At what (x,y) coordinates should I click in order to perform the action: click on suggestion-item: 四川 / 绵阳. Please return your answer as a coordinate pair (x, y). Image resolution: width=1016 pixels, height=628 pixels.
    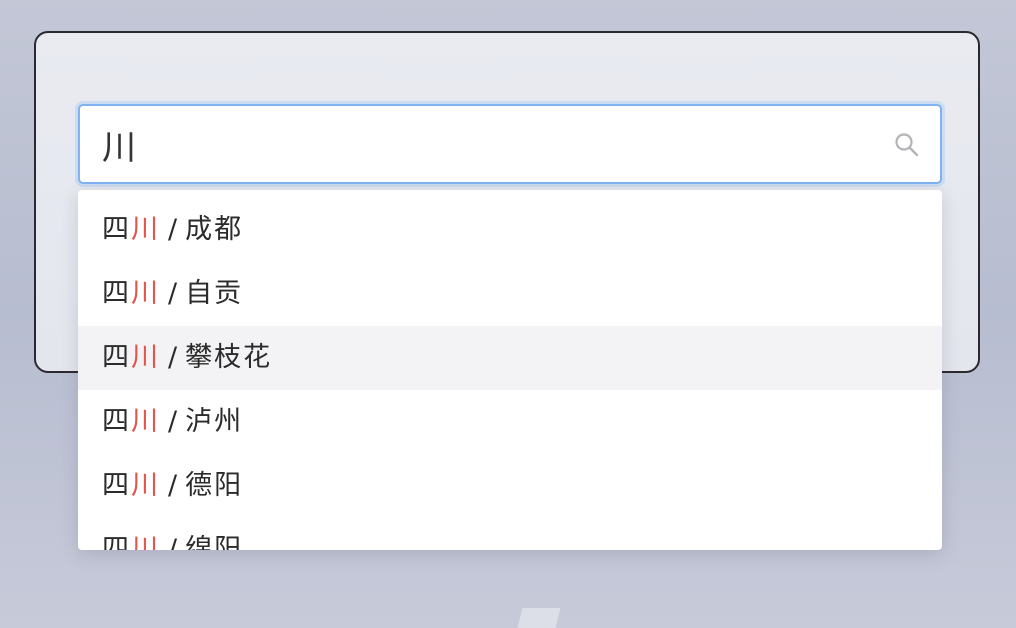
    Looking at the image, I should click on (510, 534).